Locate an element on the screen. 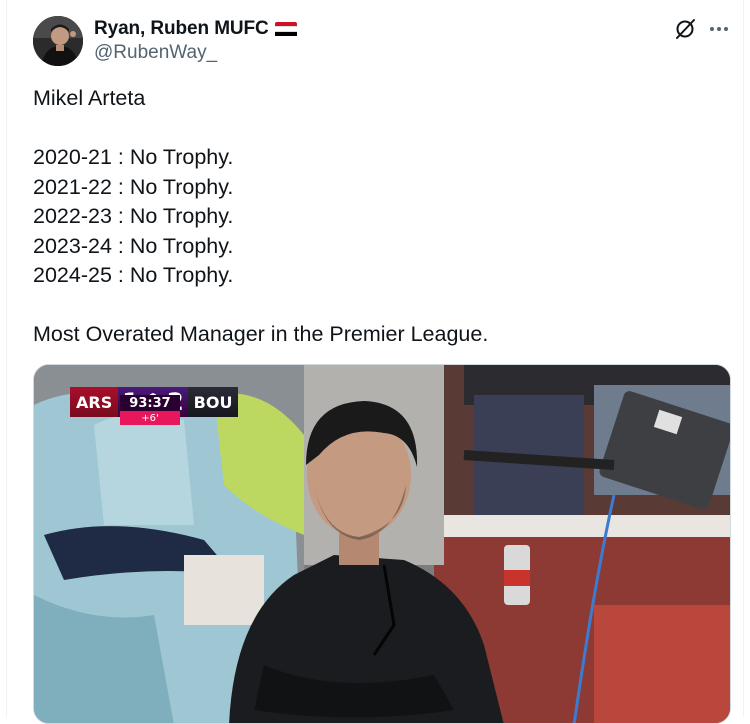  grok-icon is located at coordinates (685, 29).